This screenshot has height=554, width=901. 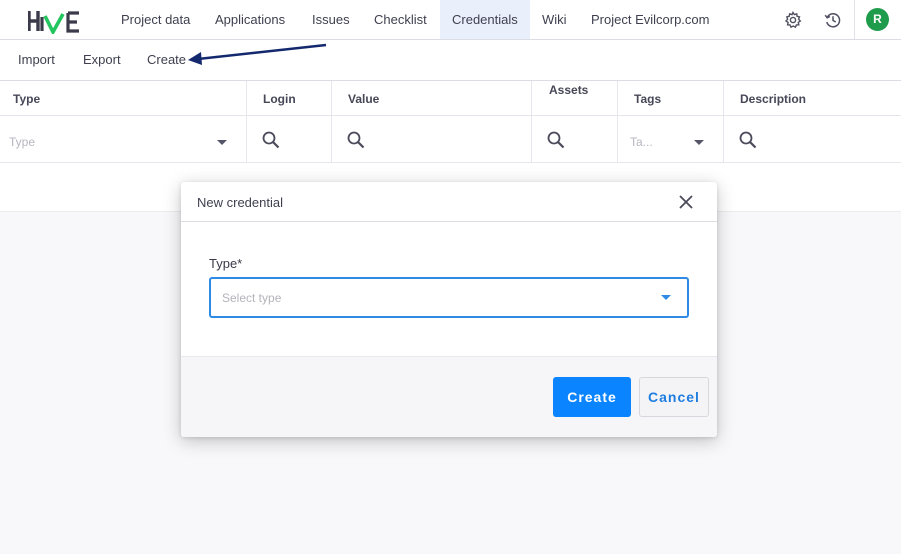 What do you see at coordinates (485, 19) in the screenshot?
I see `nav-credentials: Credentials` at bounding box center [485, 19].